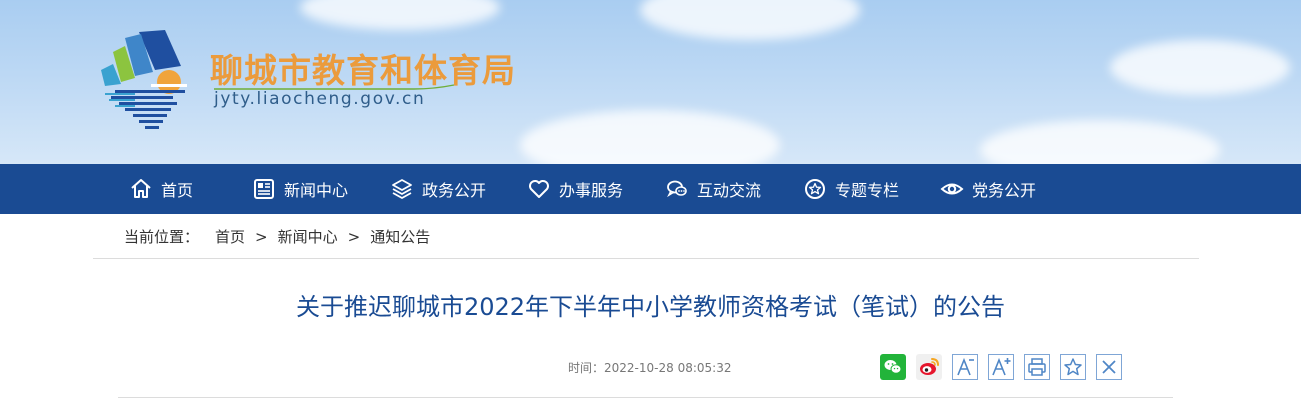 The height and width of the screenshot is (415, 1301). What do you see at coordinates (316, 190) in the screenshot?
I see `nav-label: 新闻中心` at bounding box center [316, 190].